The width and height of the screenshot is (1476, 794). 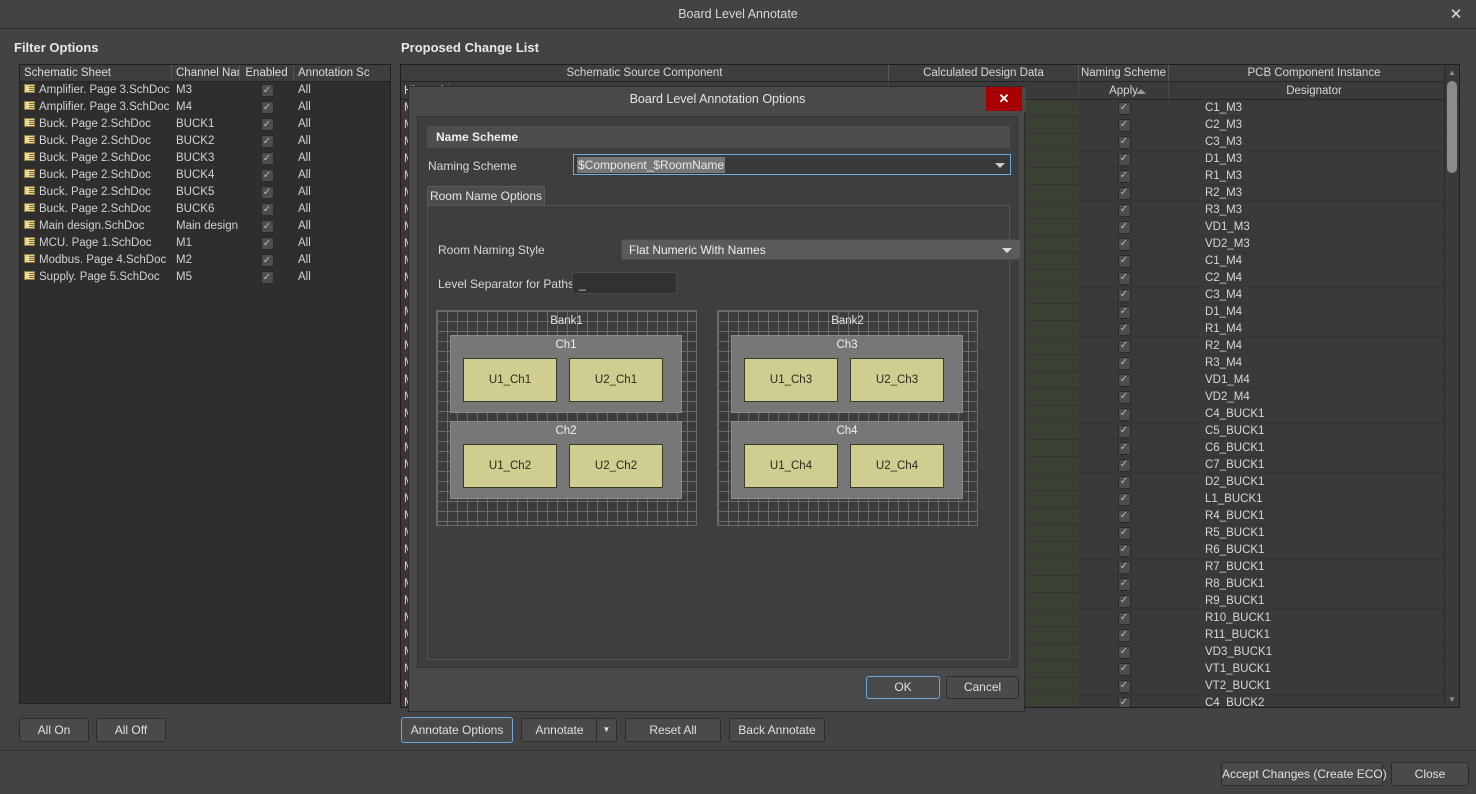 I want to click on filter-row: Buck. Page 2.SchDoc BUCK2 ✓ All, so click(x=205, y=141).